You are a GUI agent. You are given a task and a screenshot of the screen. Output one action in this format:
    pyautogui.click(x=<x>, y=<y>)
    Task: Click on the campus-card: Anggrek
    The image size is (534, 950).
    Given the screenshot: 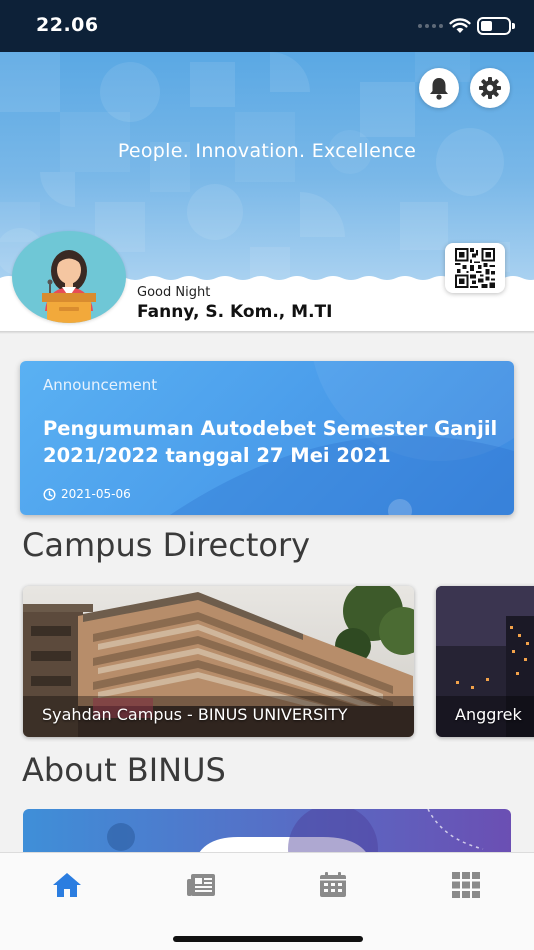 What is the action you would take?
    pyautogui.click(x=485, y=661)
    